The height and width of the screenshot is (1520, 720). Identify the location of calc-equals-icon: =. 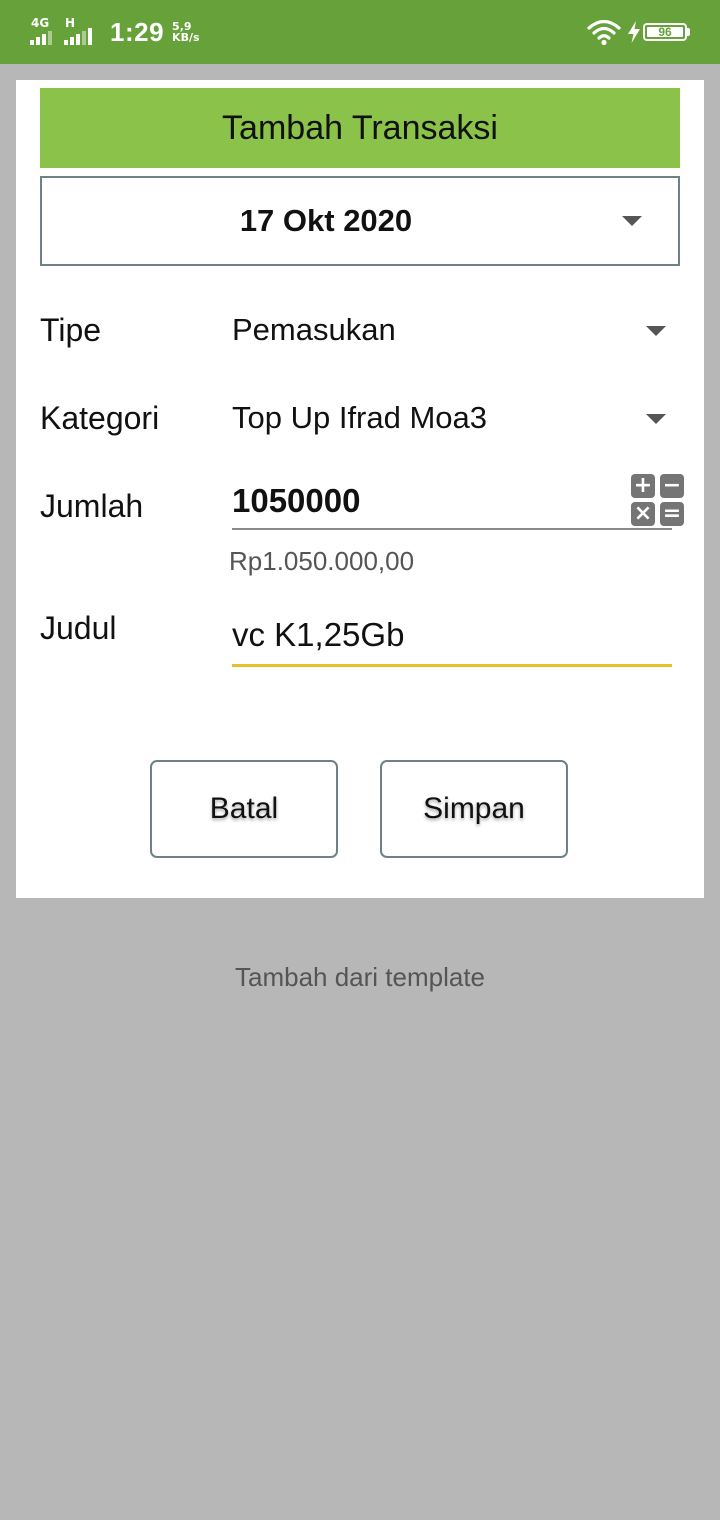
(672, 514).